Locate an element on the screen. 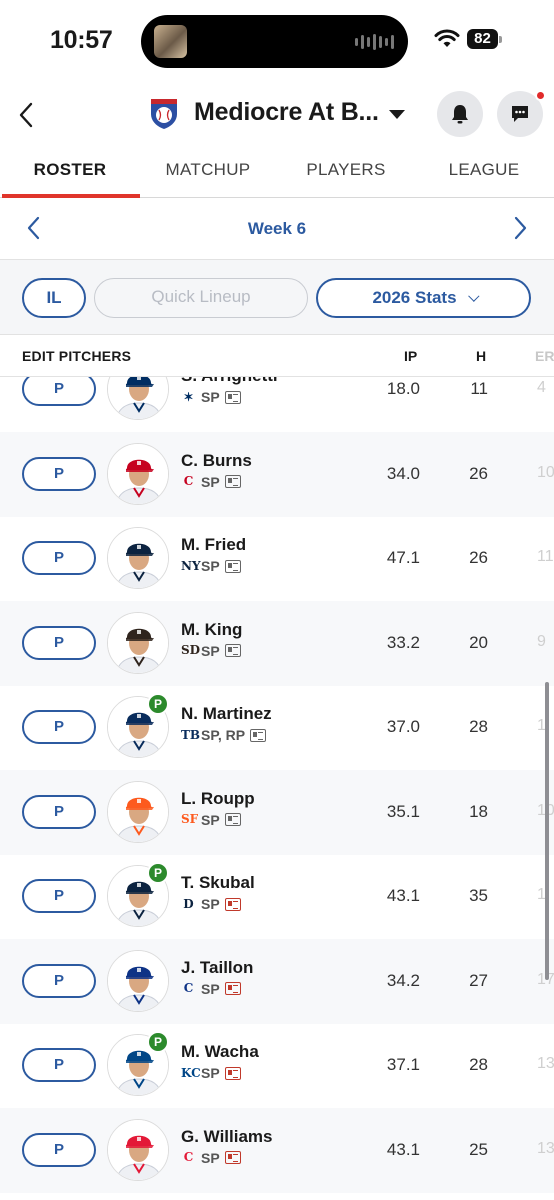 This screenshot has height=1200, width=554. player-row: P J. Taillon C SP 34.2 27 is located at coordinates (277, 981).